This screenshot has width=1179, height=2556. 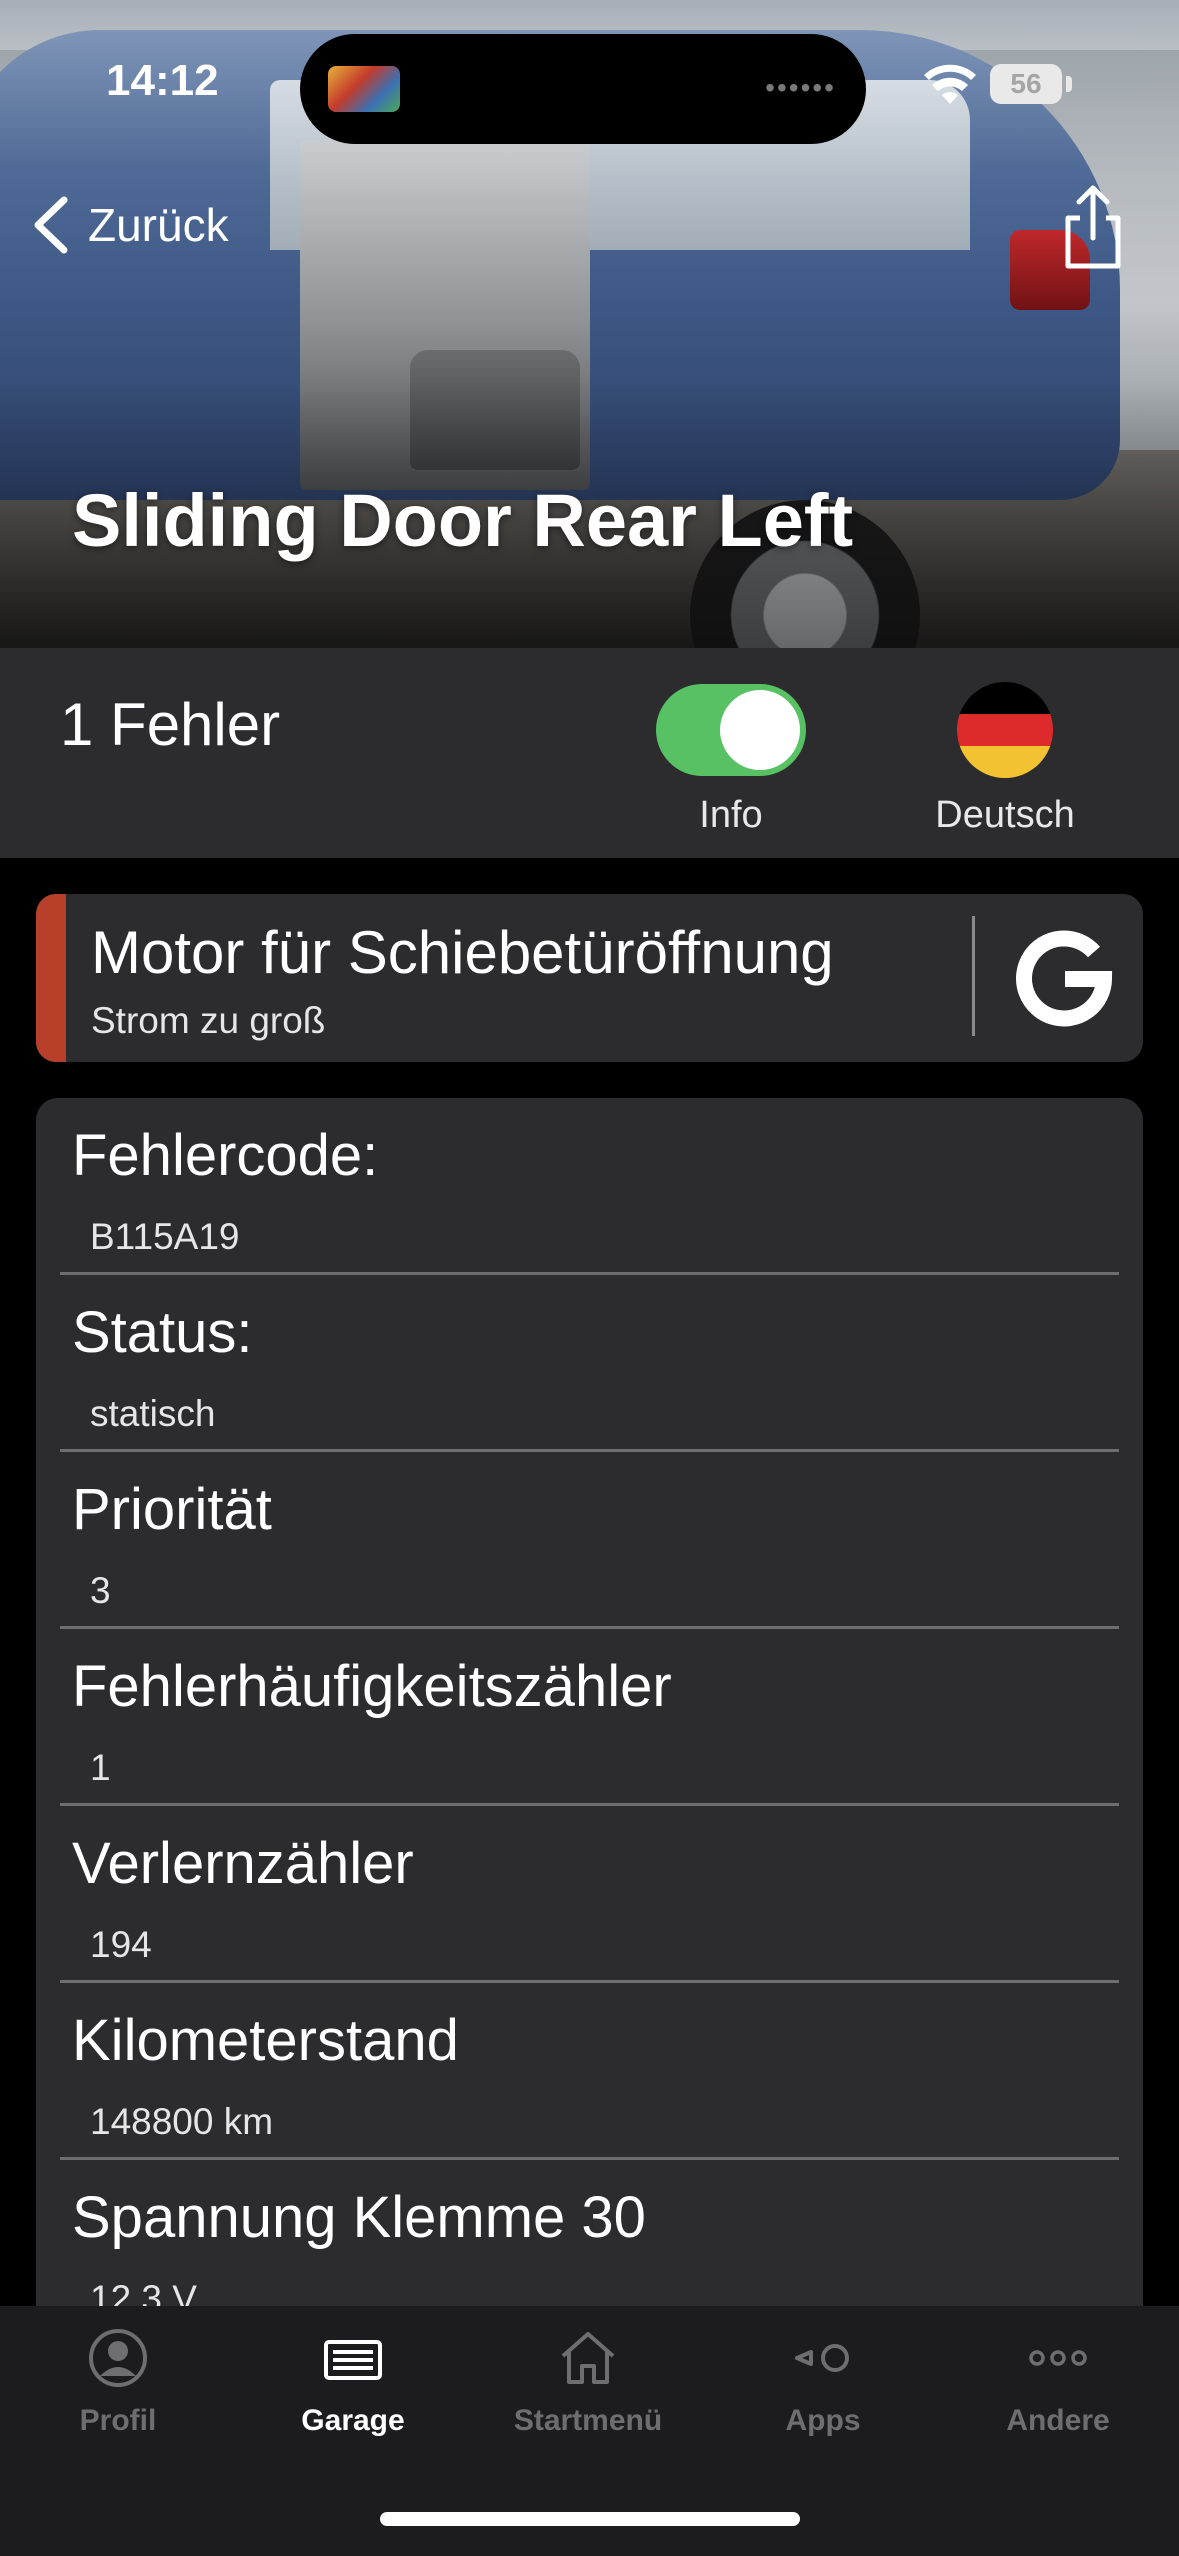 What do you see at coordinates (265, 2040) in the screenshot?
I see `detail-label: Kilometerstand` at bounding box center [265, 2040].